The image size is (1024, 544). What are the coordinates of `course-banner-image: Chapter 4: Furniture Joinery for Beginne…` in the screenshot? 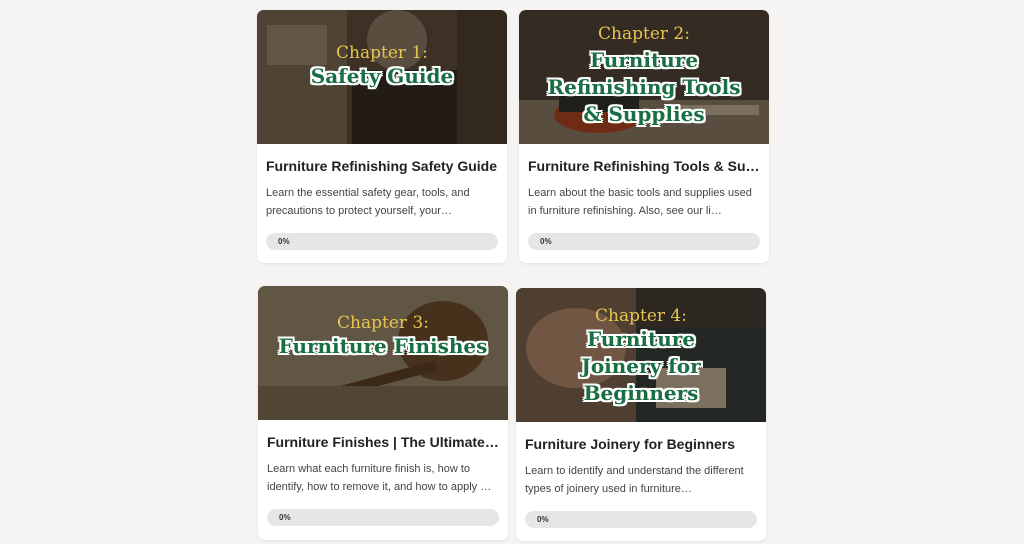 It's located at (641, 355).